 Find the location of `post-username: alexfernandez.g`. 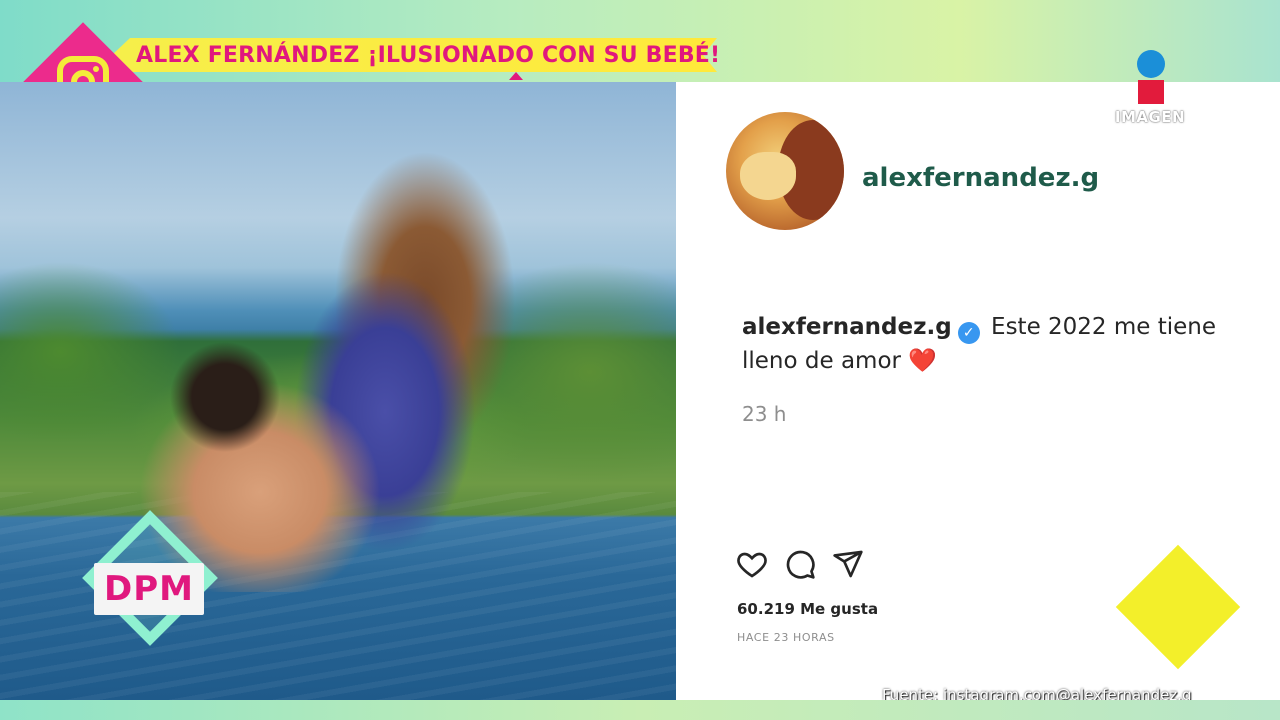

post-username: alexfernandez.g is located at coordinates (980, 178).